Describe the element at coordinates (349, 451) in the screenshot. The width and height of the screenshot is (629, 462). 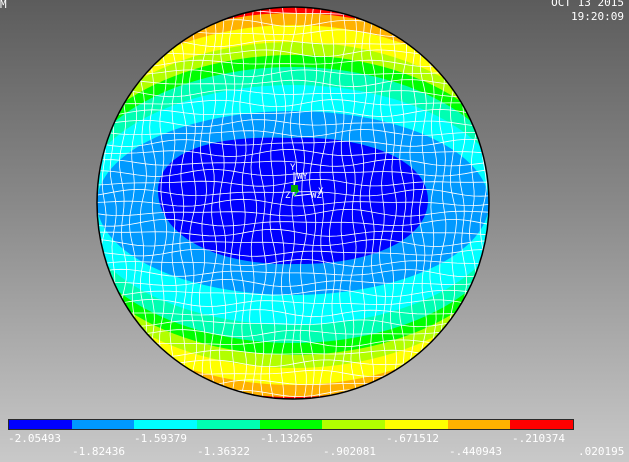
I see `legend-tick-bottom-2: -.902081` at that location.